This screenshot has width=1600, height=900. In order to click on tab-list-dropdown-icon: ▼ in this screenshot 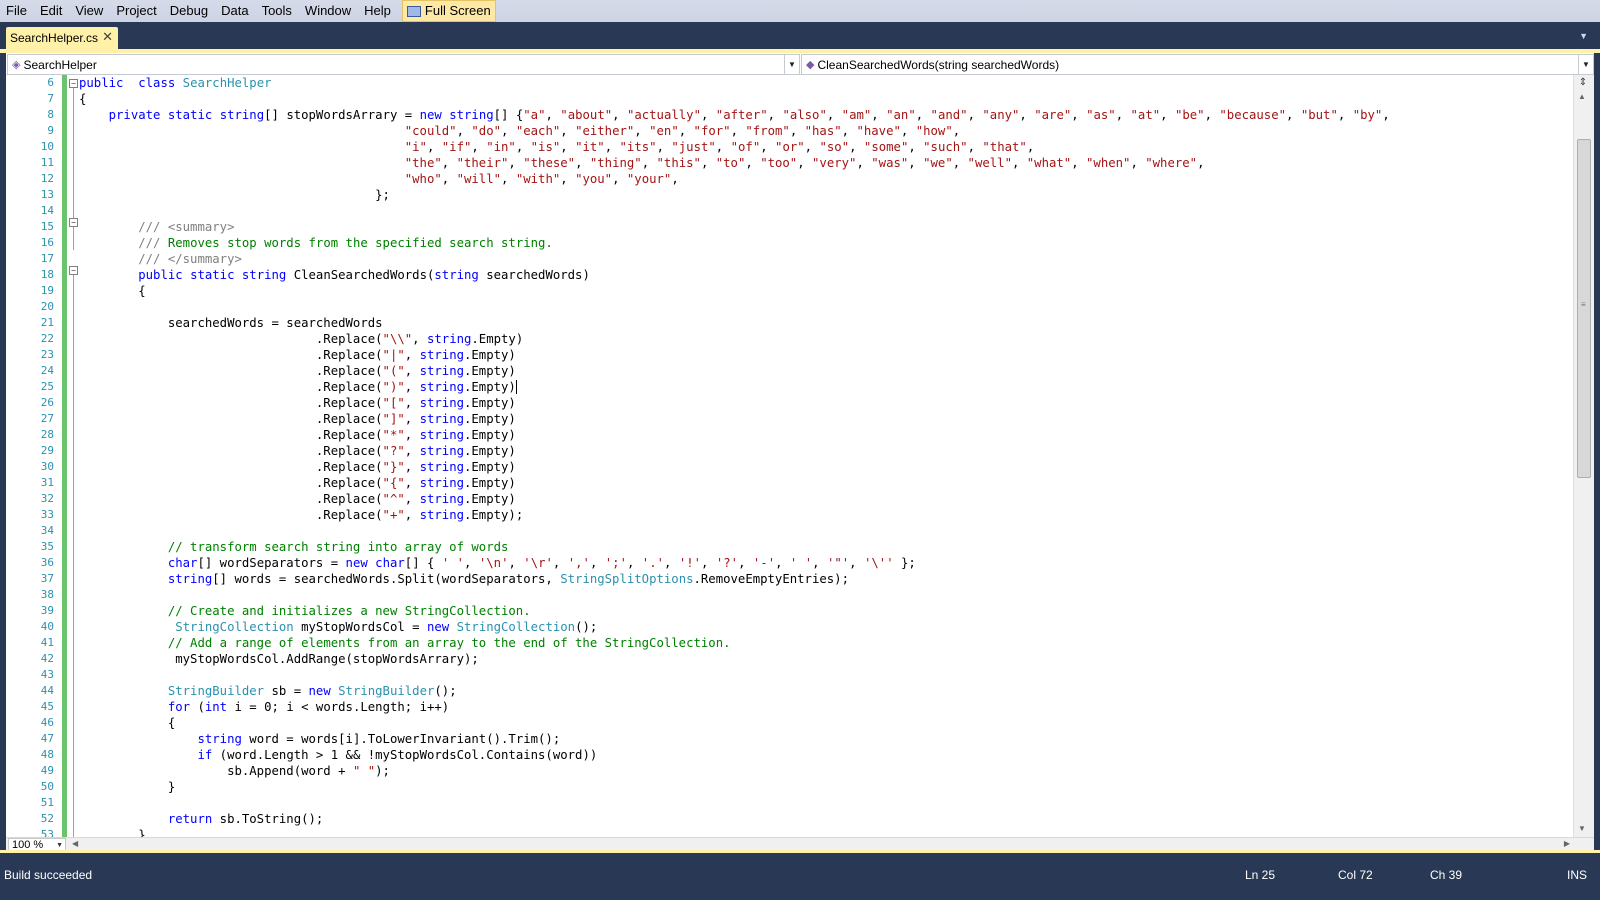, I will do `click(1583, 36)`.